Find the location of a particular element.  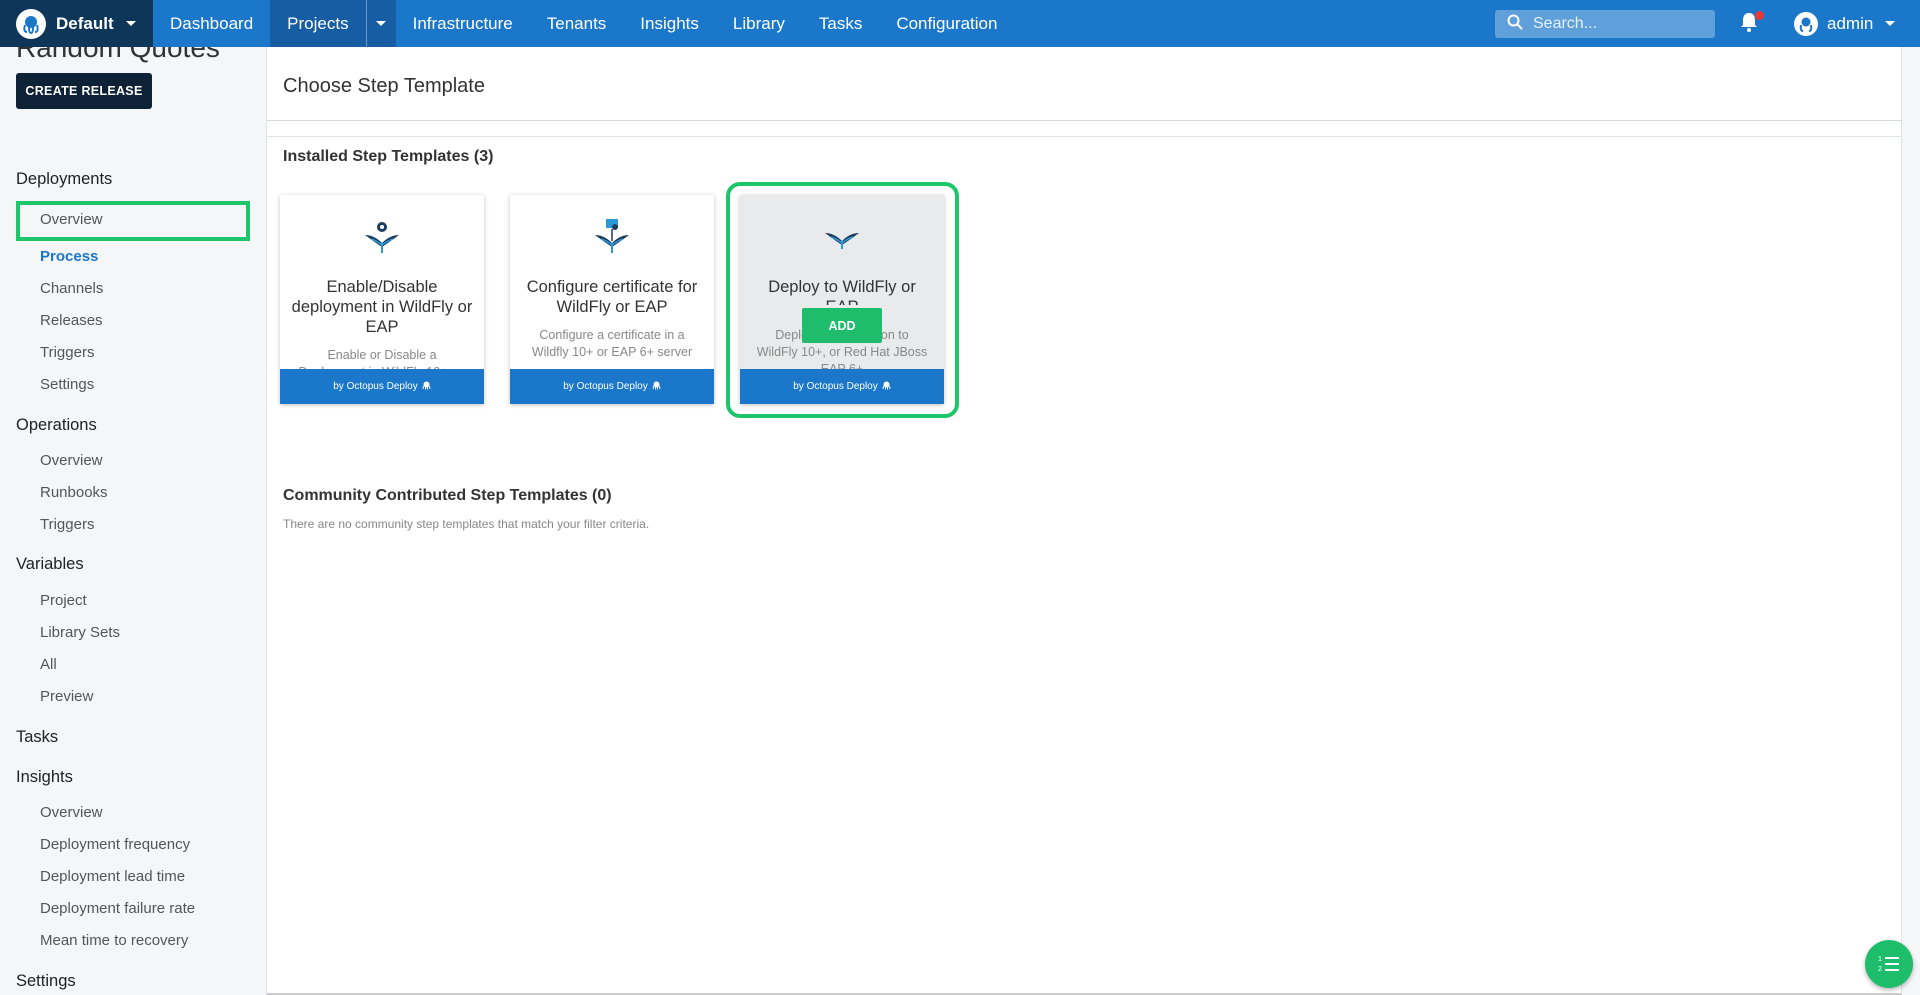

space-switcher: Default is located at coordinates (76, 23).